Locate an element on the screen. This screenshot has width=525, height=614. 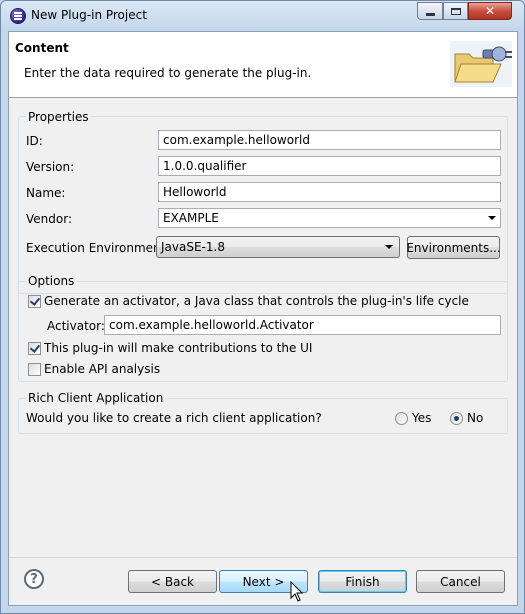
id-label: ID: is located at coordinates (34, 141).